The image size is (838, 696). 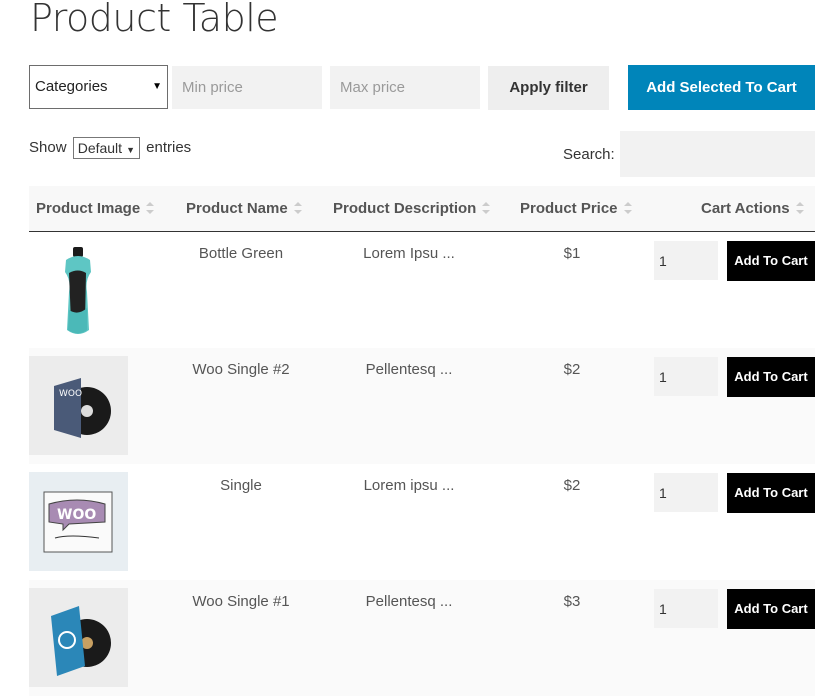 I want to click on apply-filter-button: Apply filter, so click(x=548, y=88).